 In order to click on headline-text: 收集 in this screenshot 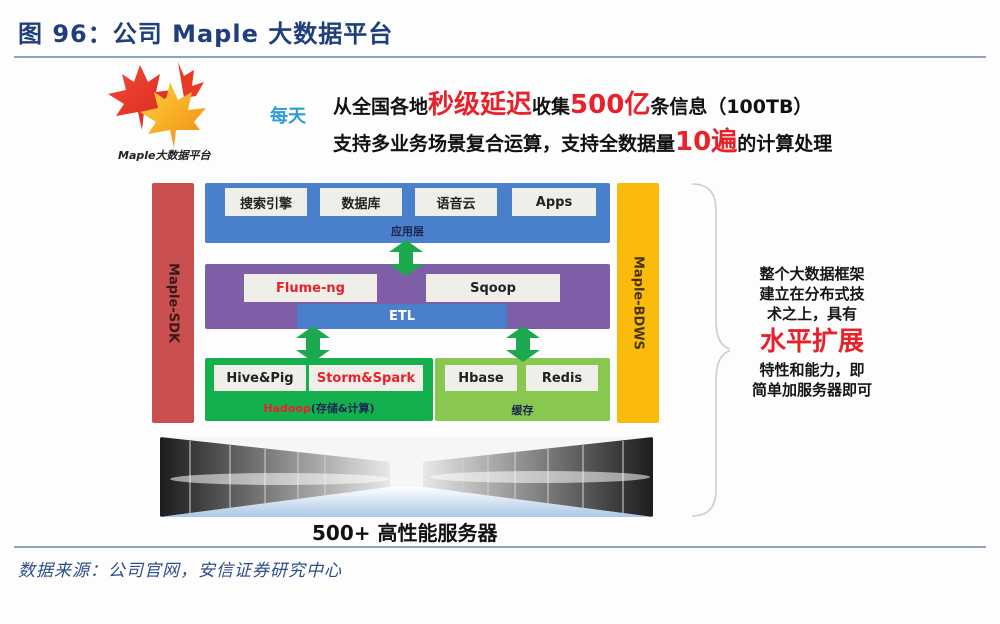, I will do `click(551, 107)`.